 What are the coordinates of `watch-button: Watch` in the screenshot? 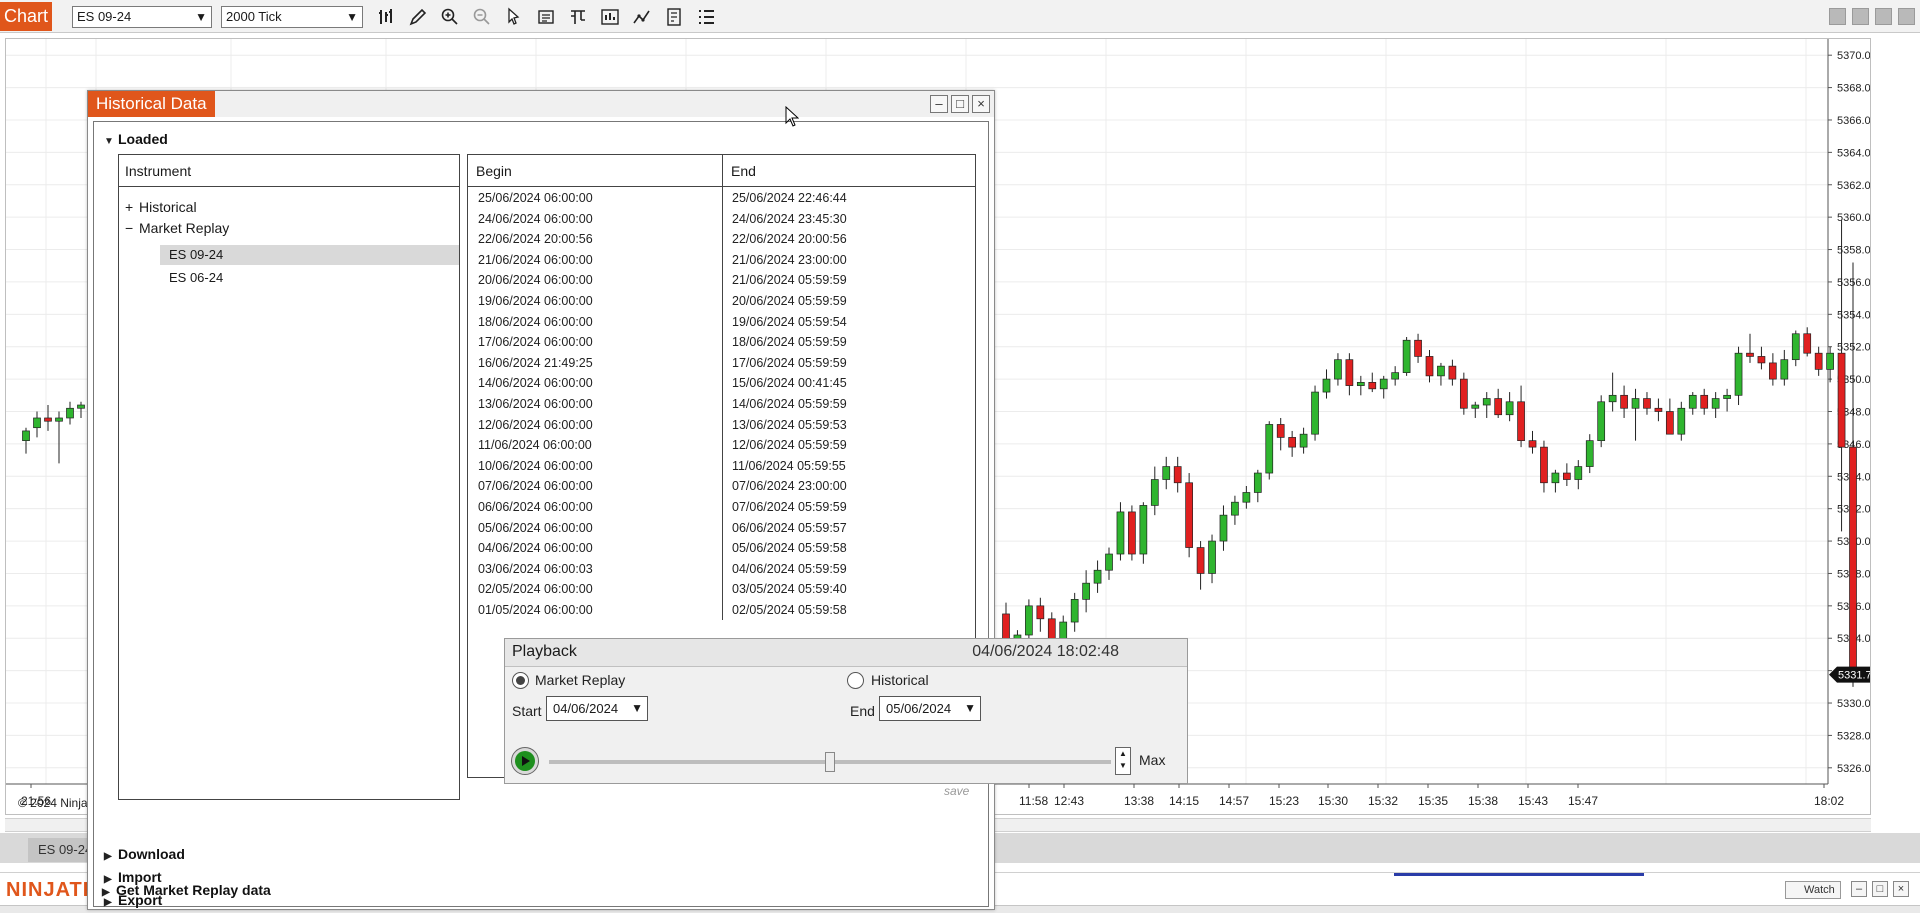 It's located at (1813, 890).